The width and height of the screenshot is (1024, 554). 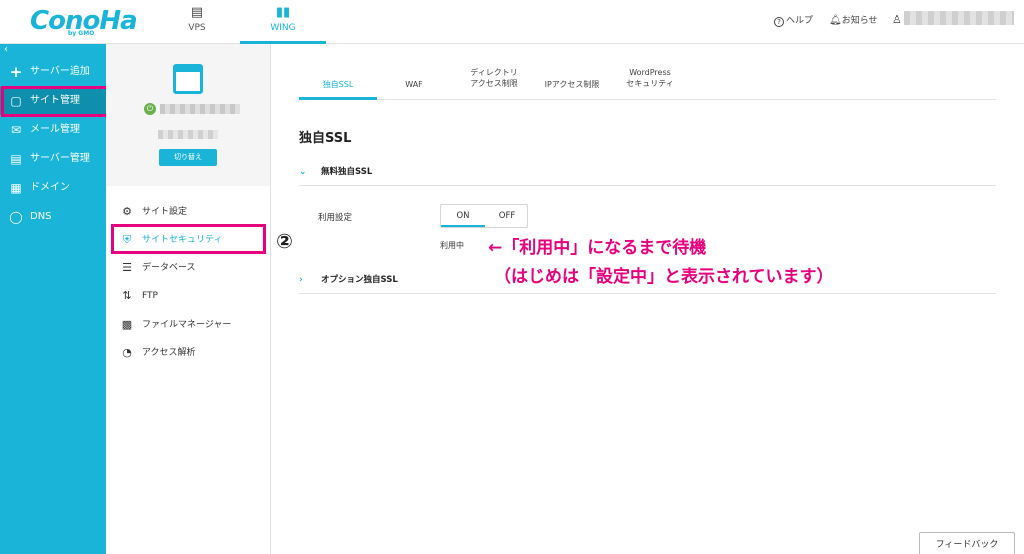 I want to click on chevron-down-icon: ⌄, so click(x=303, y=172).